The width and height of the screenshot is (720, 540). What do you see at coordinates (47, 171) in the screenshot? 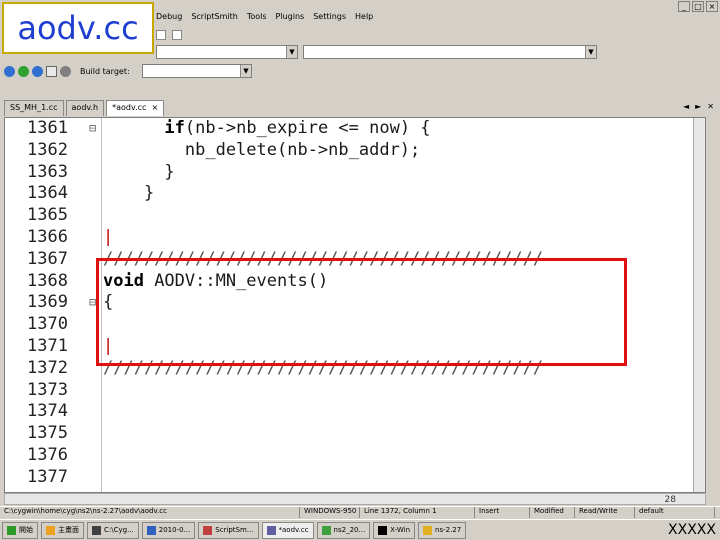
I see `line-number: 1363` at bounding box center [47, 171].